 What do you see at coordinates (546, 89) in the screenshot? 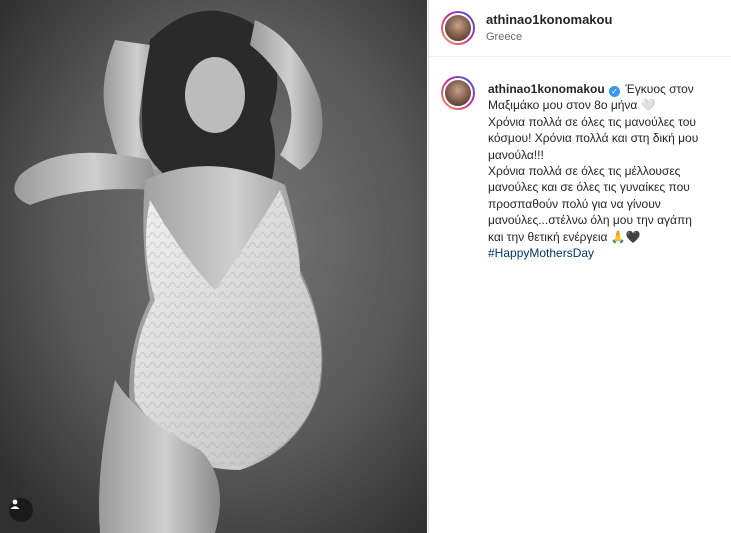
I see `caption-username-link: athinao1konomakou` at bounding box center [546, 89].